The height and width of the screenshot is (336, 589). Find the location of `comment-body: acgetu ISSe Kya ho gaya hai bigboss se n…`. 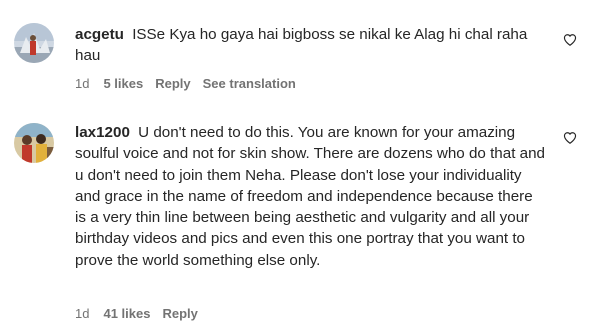

comment-body: acgetu ISSe Kya ho gaya hai bigboss se n… is located at coordinates (310, 45).